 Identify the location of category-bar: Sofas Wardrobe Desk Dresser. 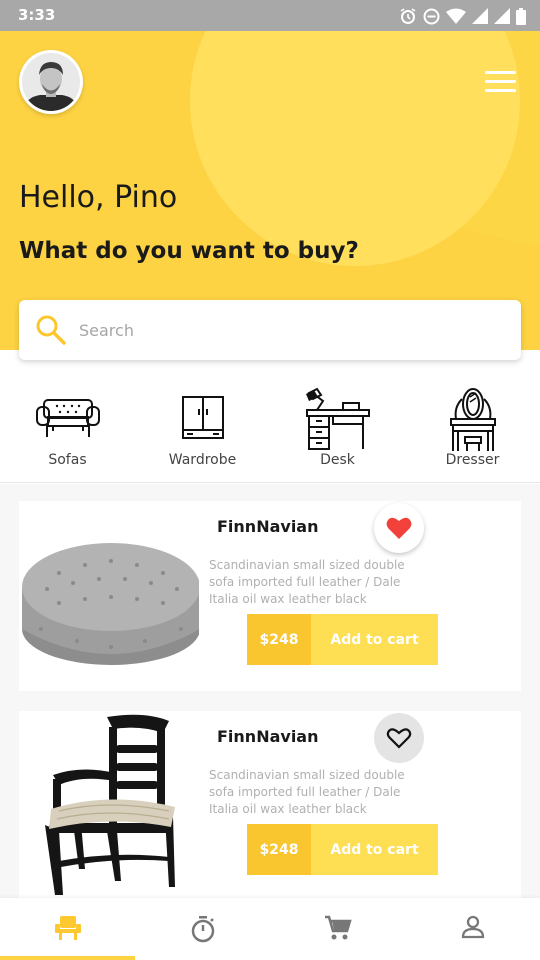
(270, 434).